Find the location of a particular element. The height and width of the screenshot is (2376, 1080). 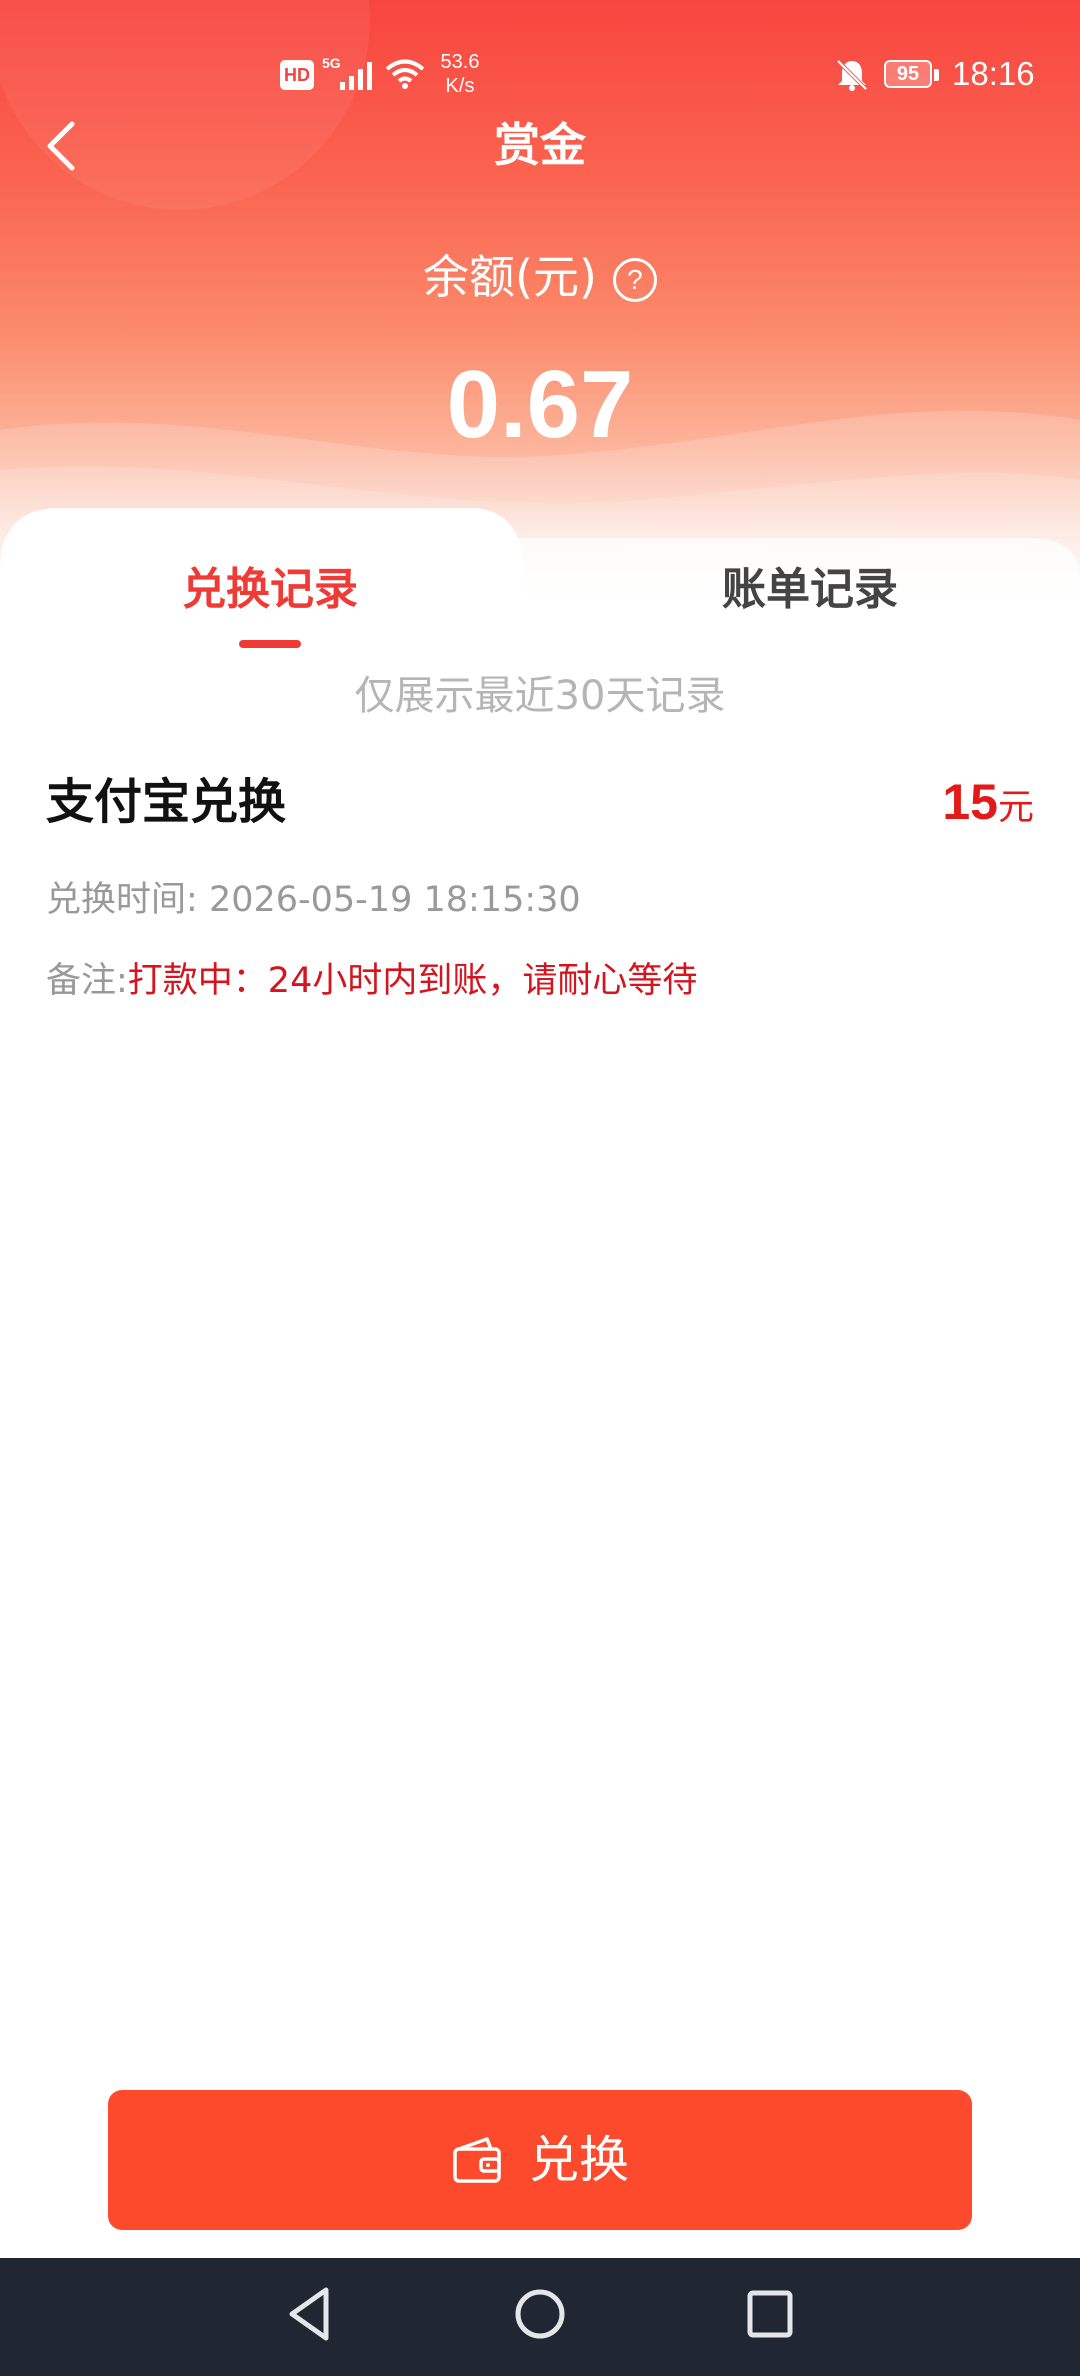

help-icon: ? is located at coordinates (634, 280).